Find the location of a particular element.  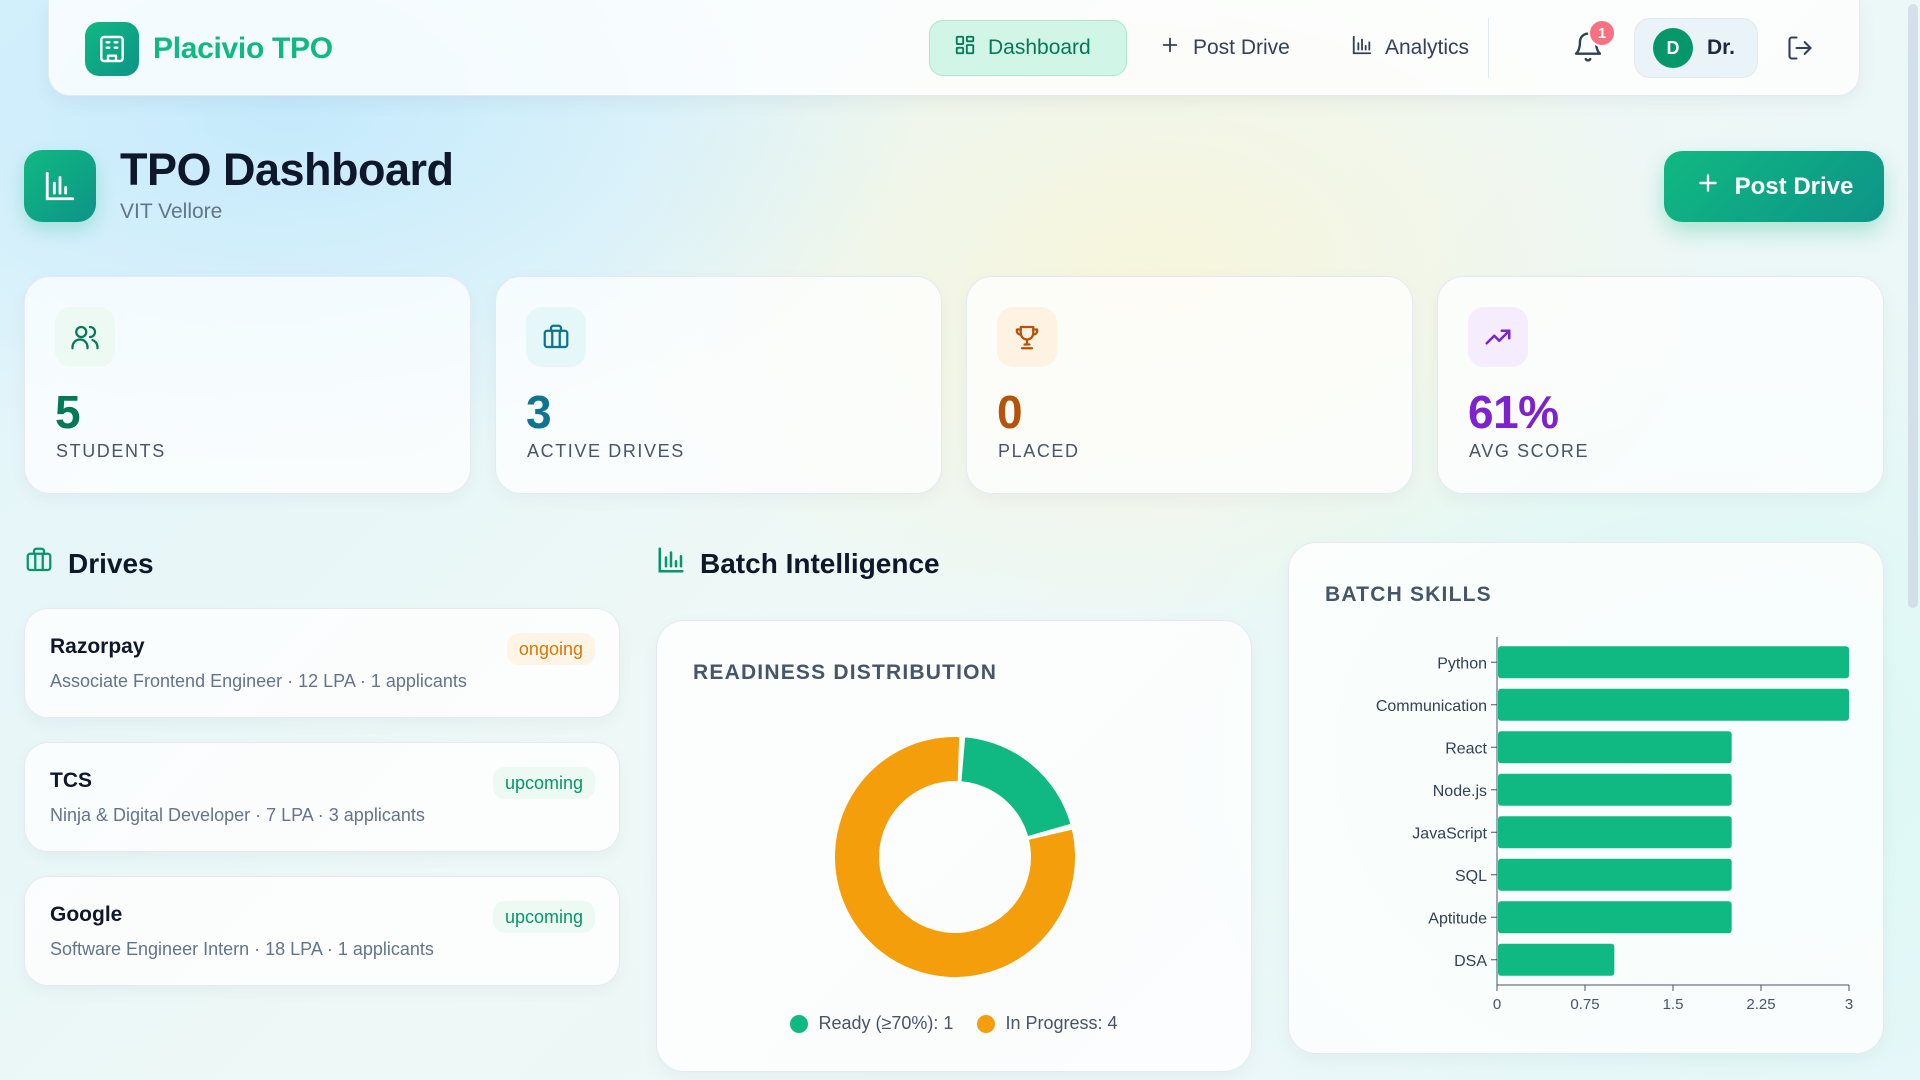

stat-label: ACTIVE DRIVES is located at coordinates (606, 451).